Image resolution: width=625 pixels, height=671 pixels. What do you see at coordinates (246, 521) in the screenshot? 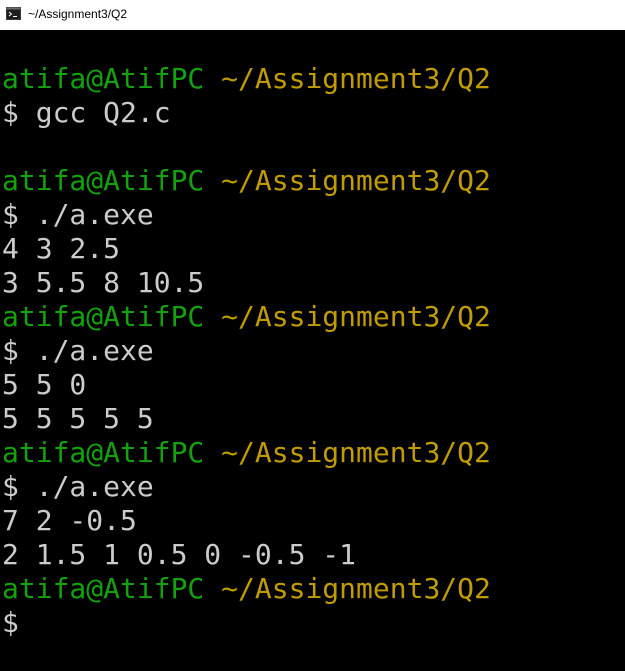
I see `output-line: 7 2 -0.5` at bounding box center [246, 521].